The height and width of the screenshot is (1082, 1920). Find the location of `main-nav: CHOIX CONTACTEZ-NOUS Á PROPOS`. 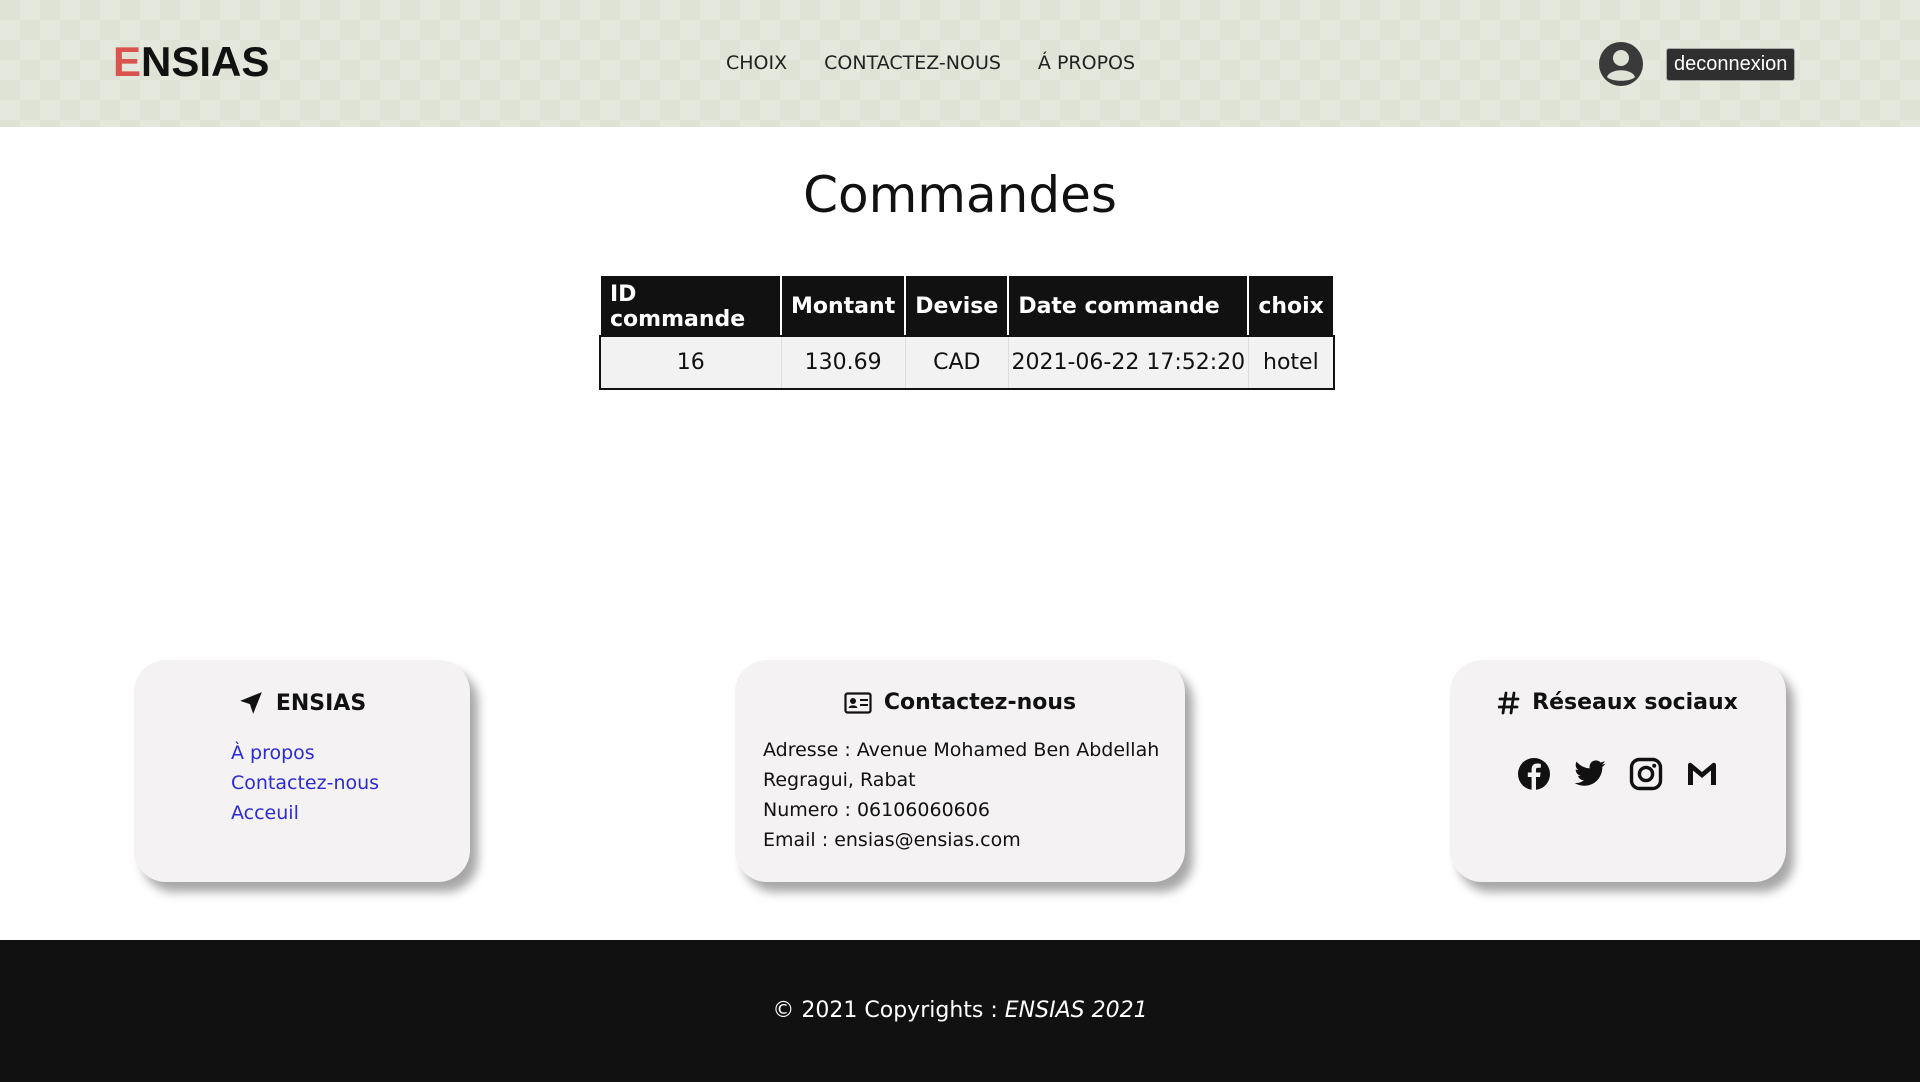

main-nav: CHOIX CONTACTEZ-NOUS Á PROPOS is located at coordinates (930, 63).